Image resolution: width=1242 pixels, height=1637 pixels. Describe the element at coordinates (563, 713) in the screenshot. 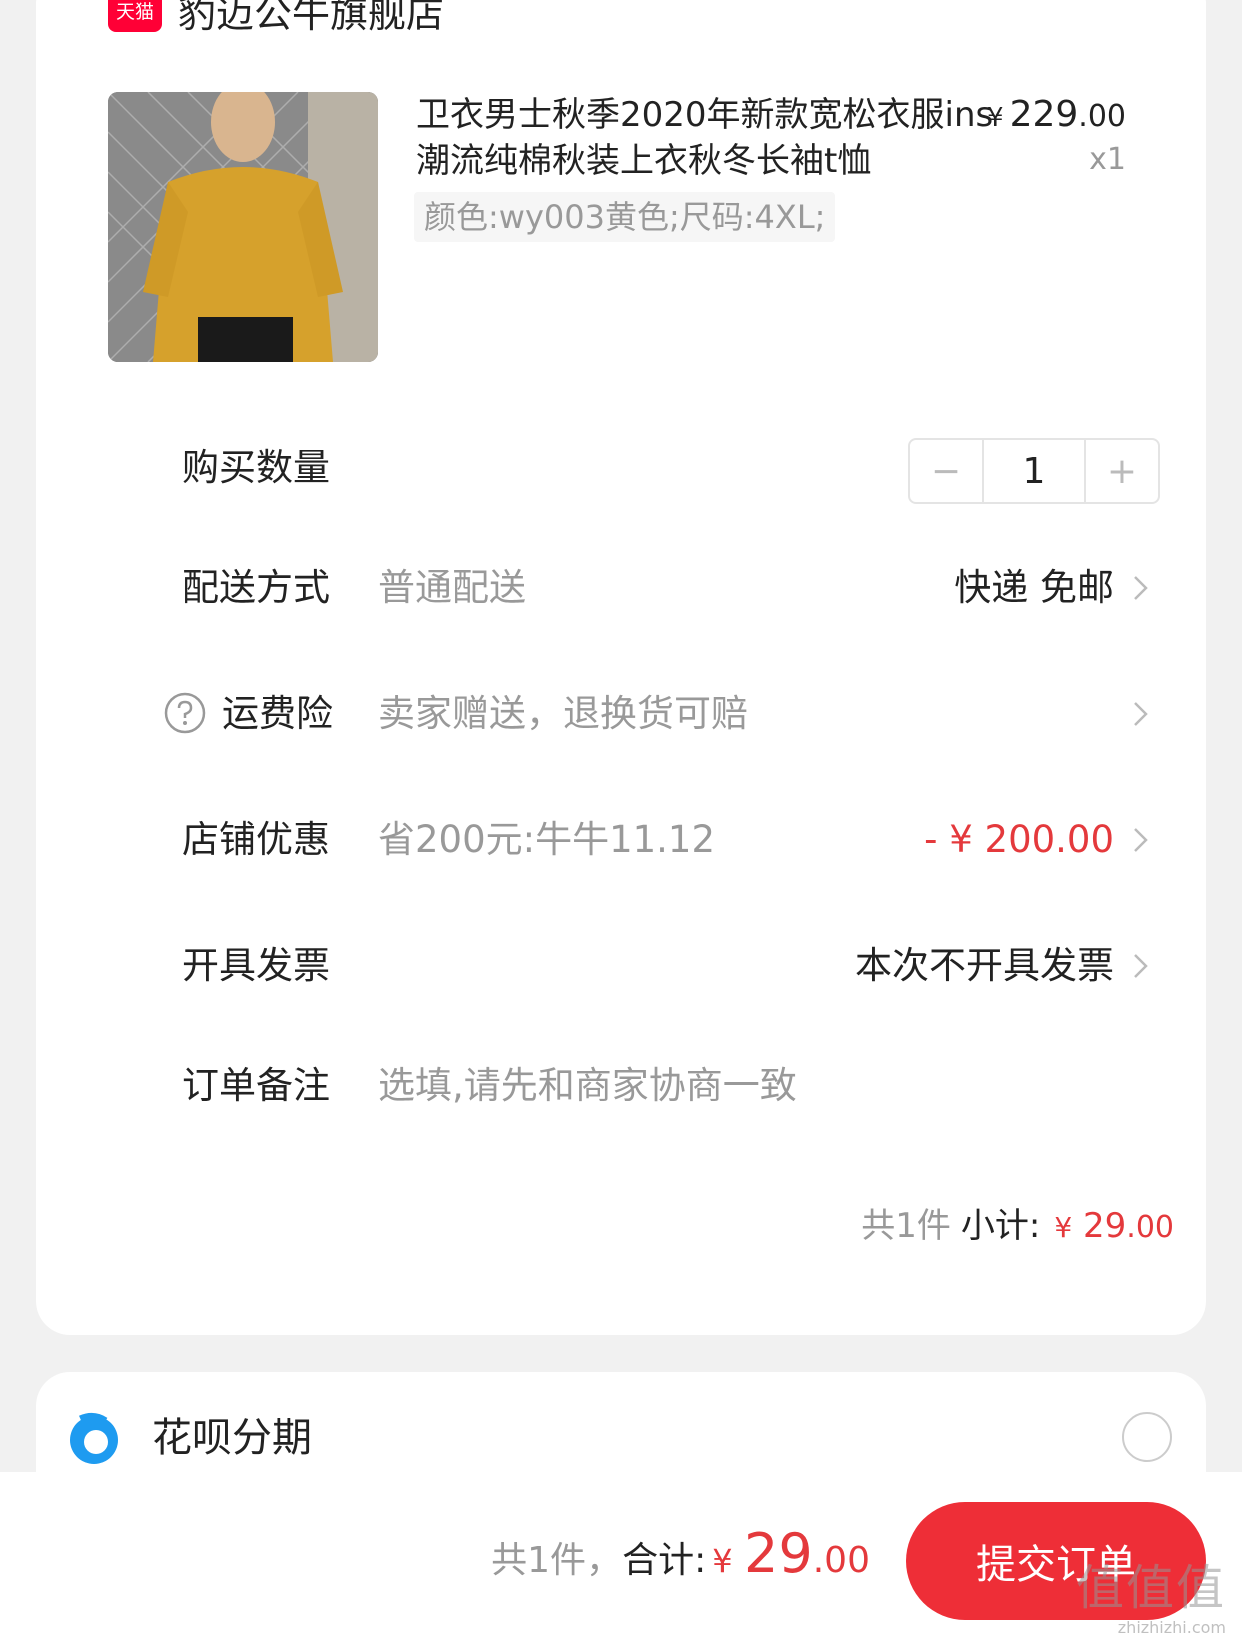

I see `insurance-value: 卖家赠送，退换货可赔` at that location.